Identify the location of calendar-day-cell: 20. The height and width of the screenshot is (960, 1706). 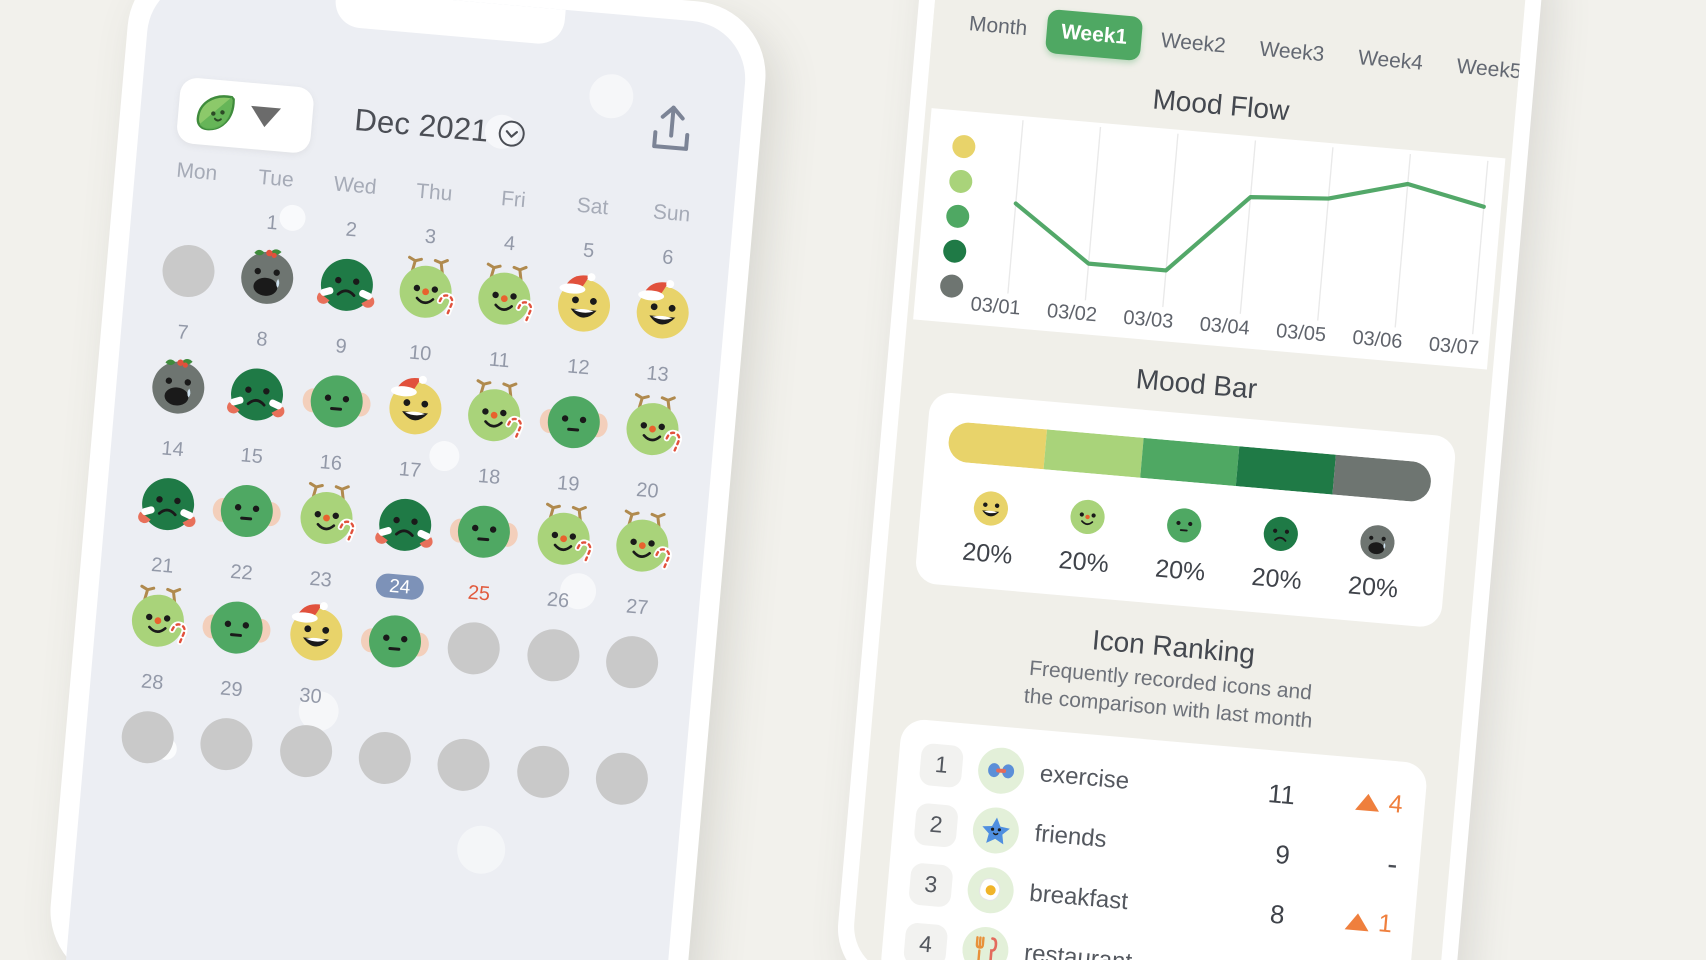
(644, 527).